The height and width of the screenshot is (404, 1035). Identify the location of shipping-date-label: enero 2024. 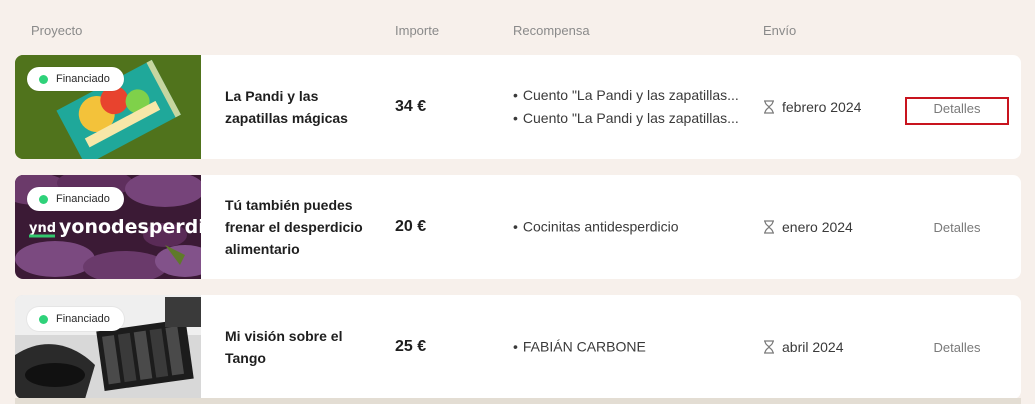
(817, 227).